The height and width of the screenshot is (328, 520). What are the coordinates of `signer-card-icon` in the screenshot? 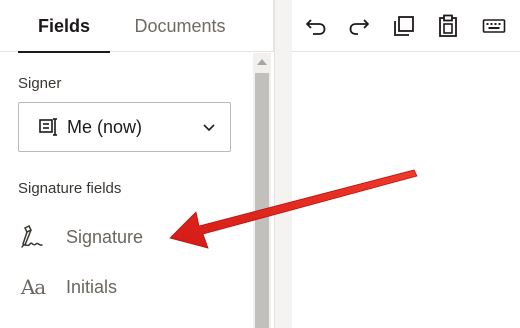 It's located at (48, 127).